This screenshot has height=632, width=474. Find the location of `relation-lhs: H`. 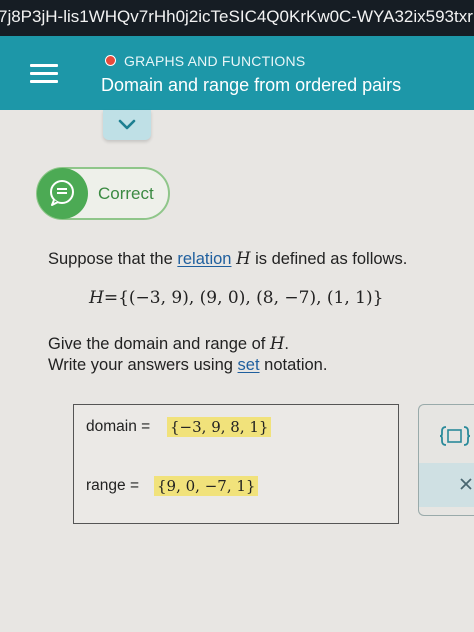

relation-lhs: H is located at coordinates (96, 298).